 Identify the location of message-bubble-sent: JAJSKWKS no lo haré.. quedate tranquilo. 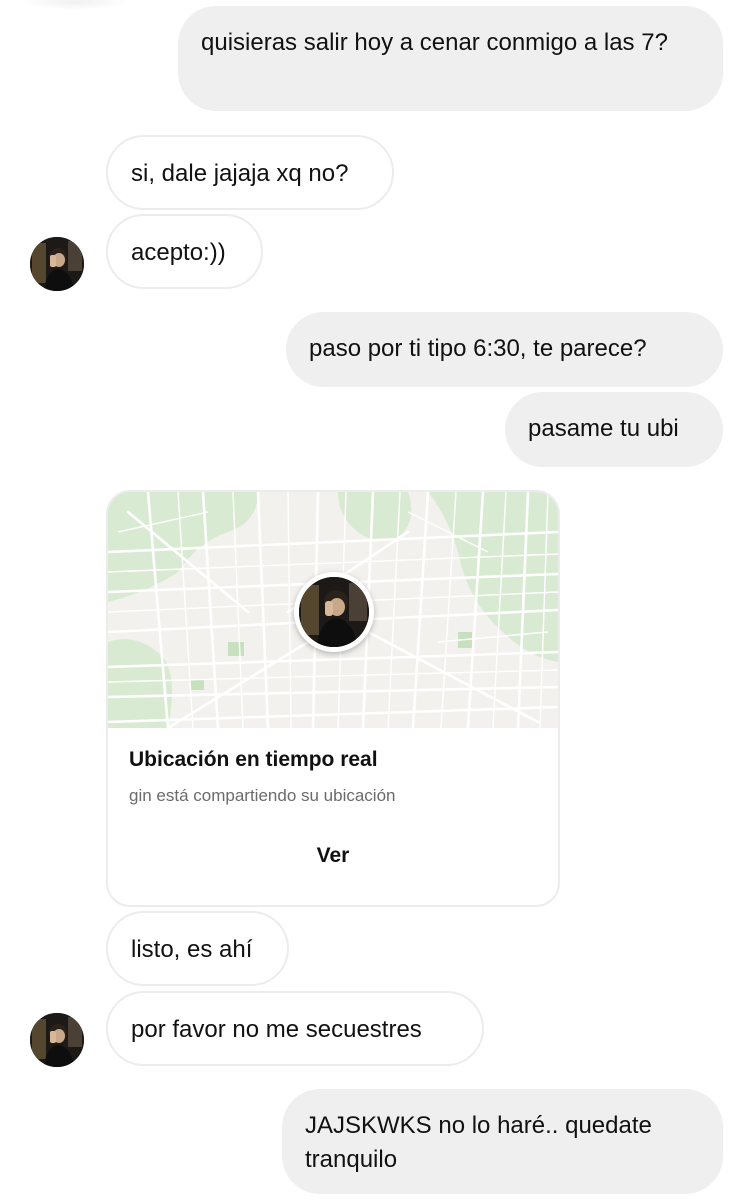
(502, 1141).